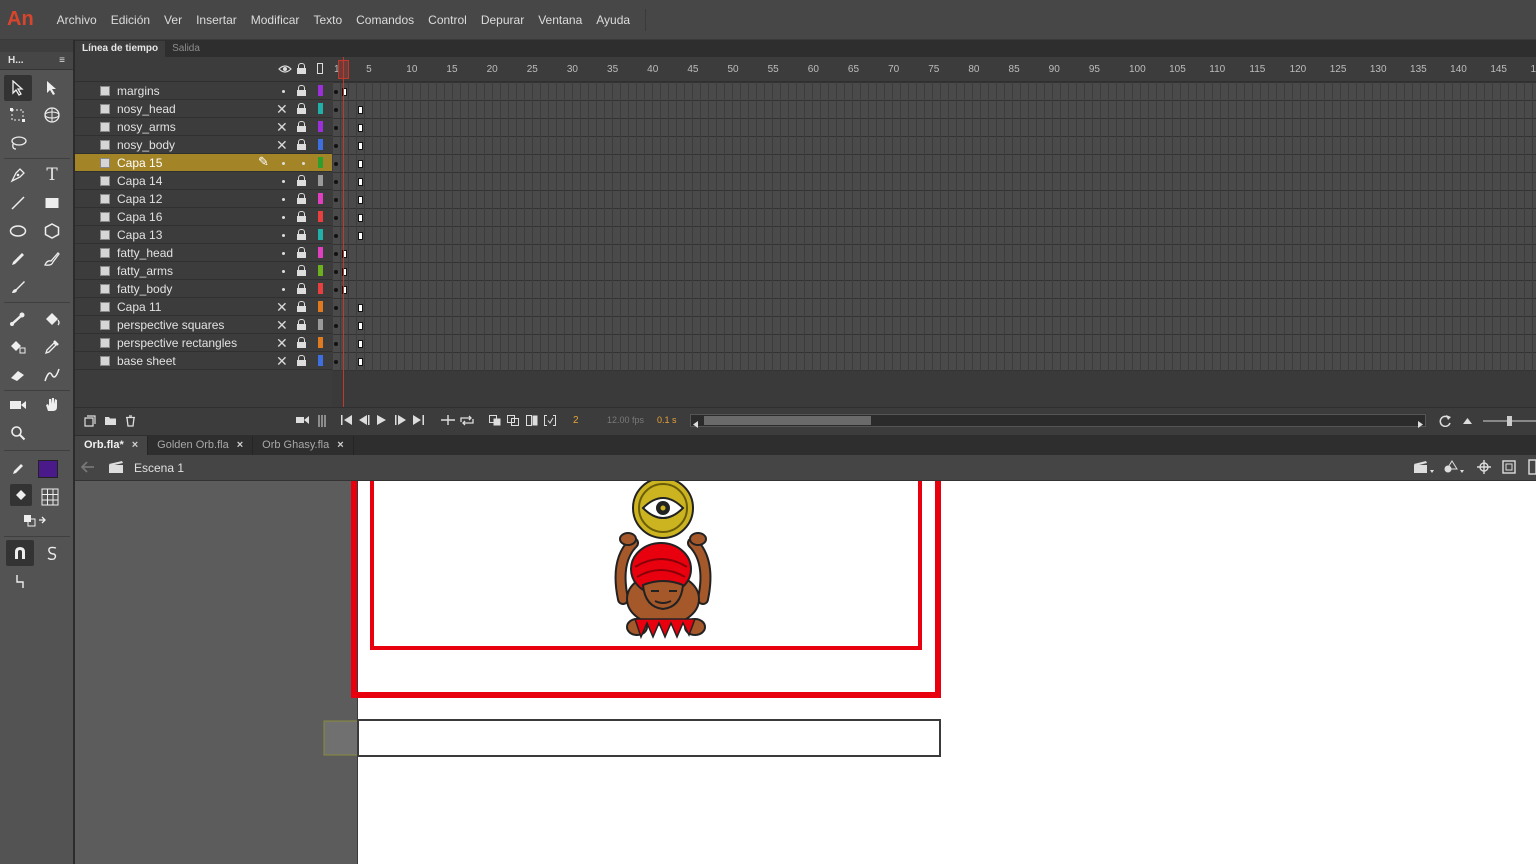 The width and height of the screenshot is (1536, 864). What do you see at coordinates (1467, 421) in the screenshot?
I see `zoom-out-timeline-icon` at bounding box center [1467, 421].